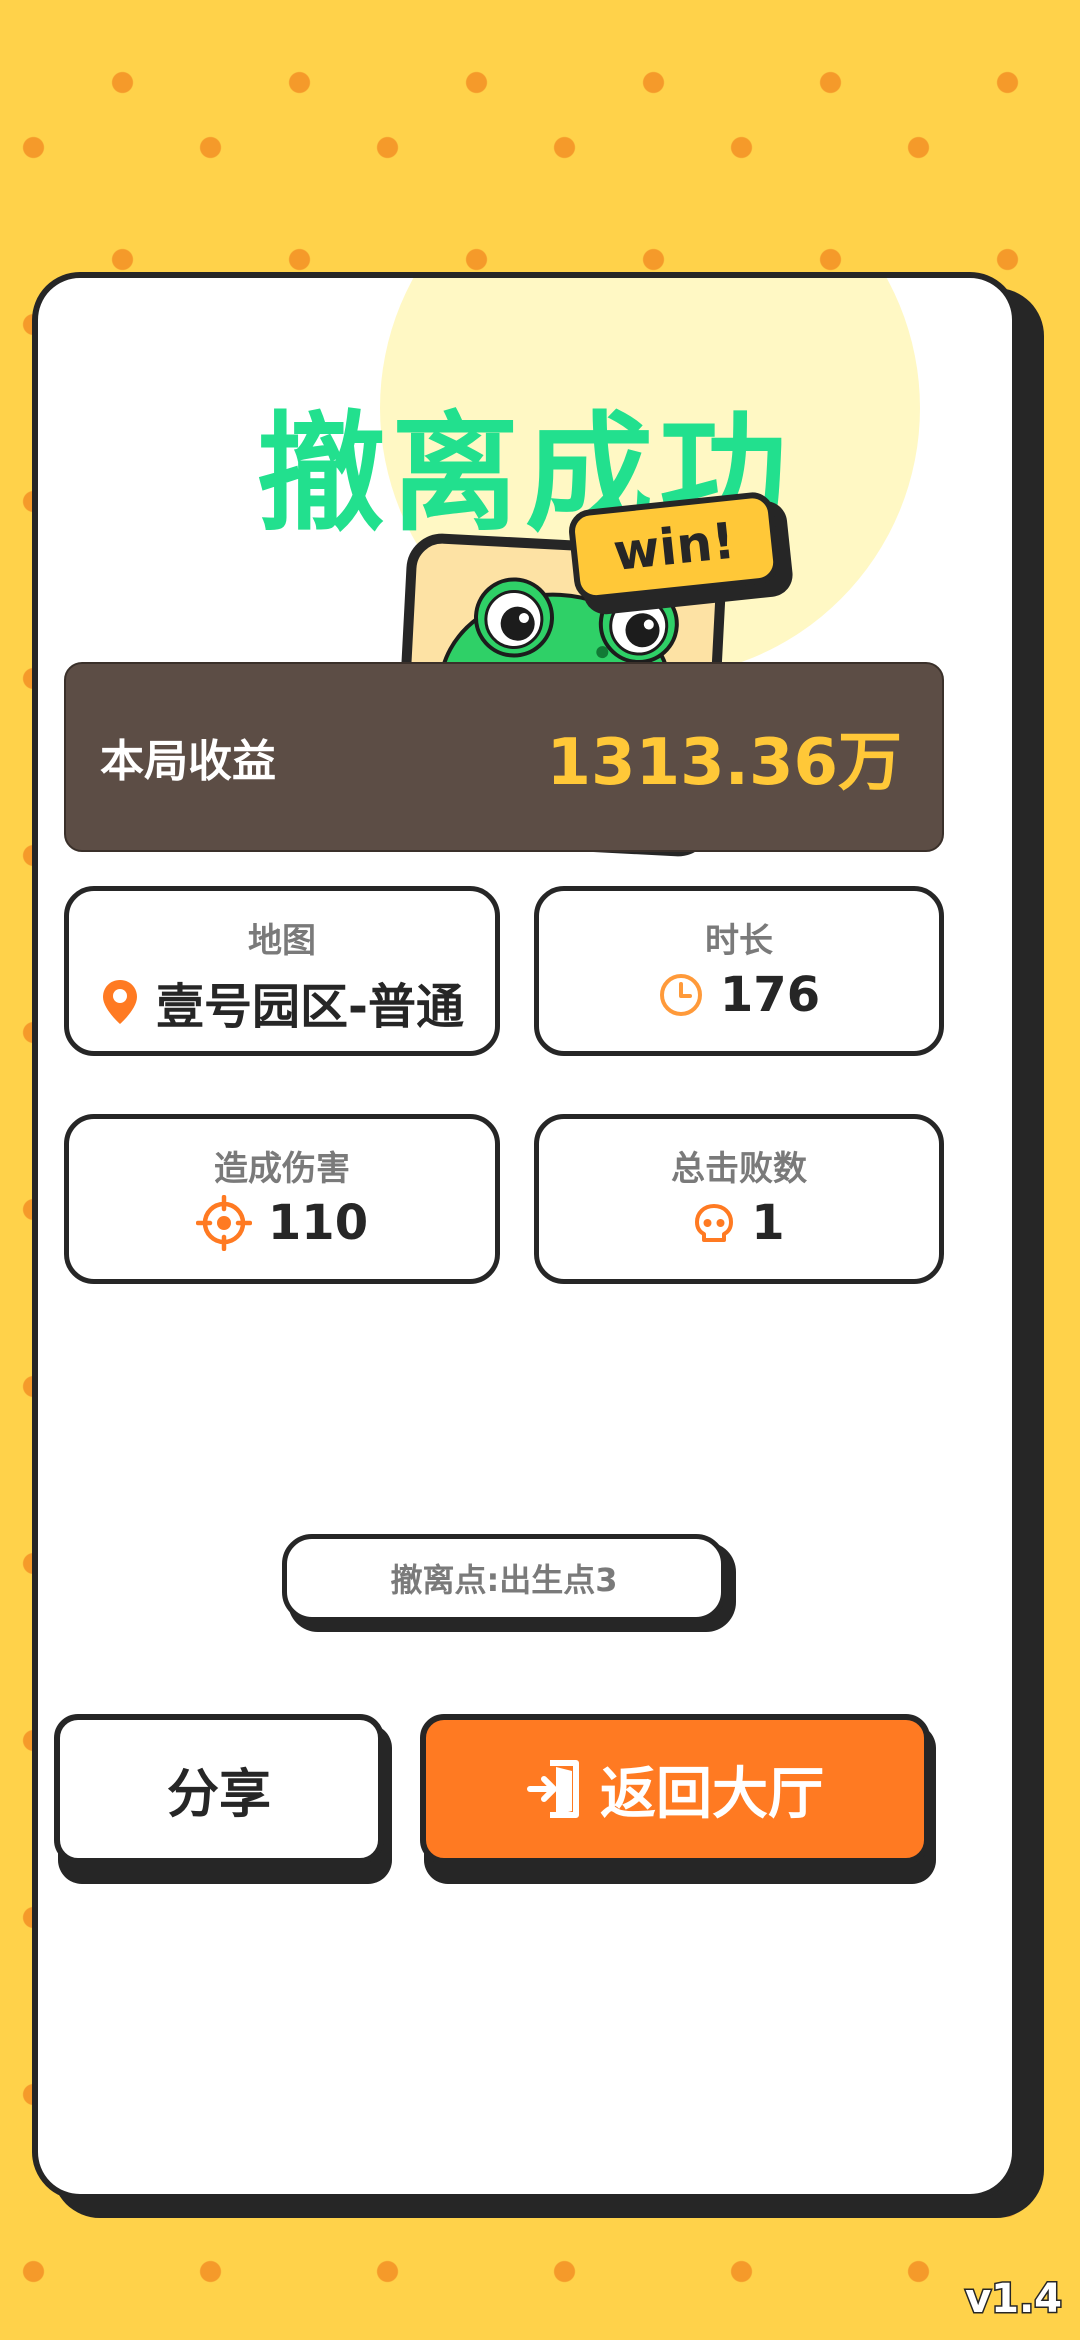 The width and height of the screenshot is (1080, 2340). Describe the element at coordinates (770, 995) in the screenshot. I see `stat-duration-value: 176` at that location.